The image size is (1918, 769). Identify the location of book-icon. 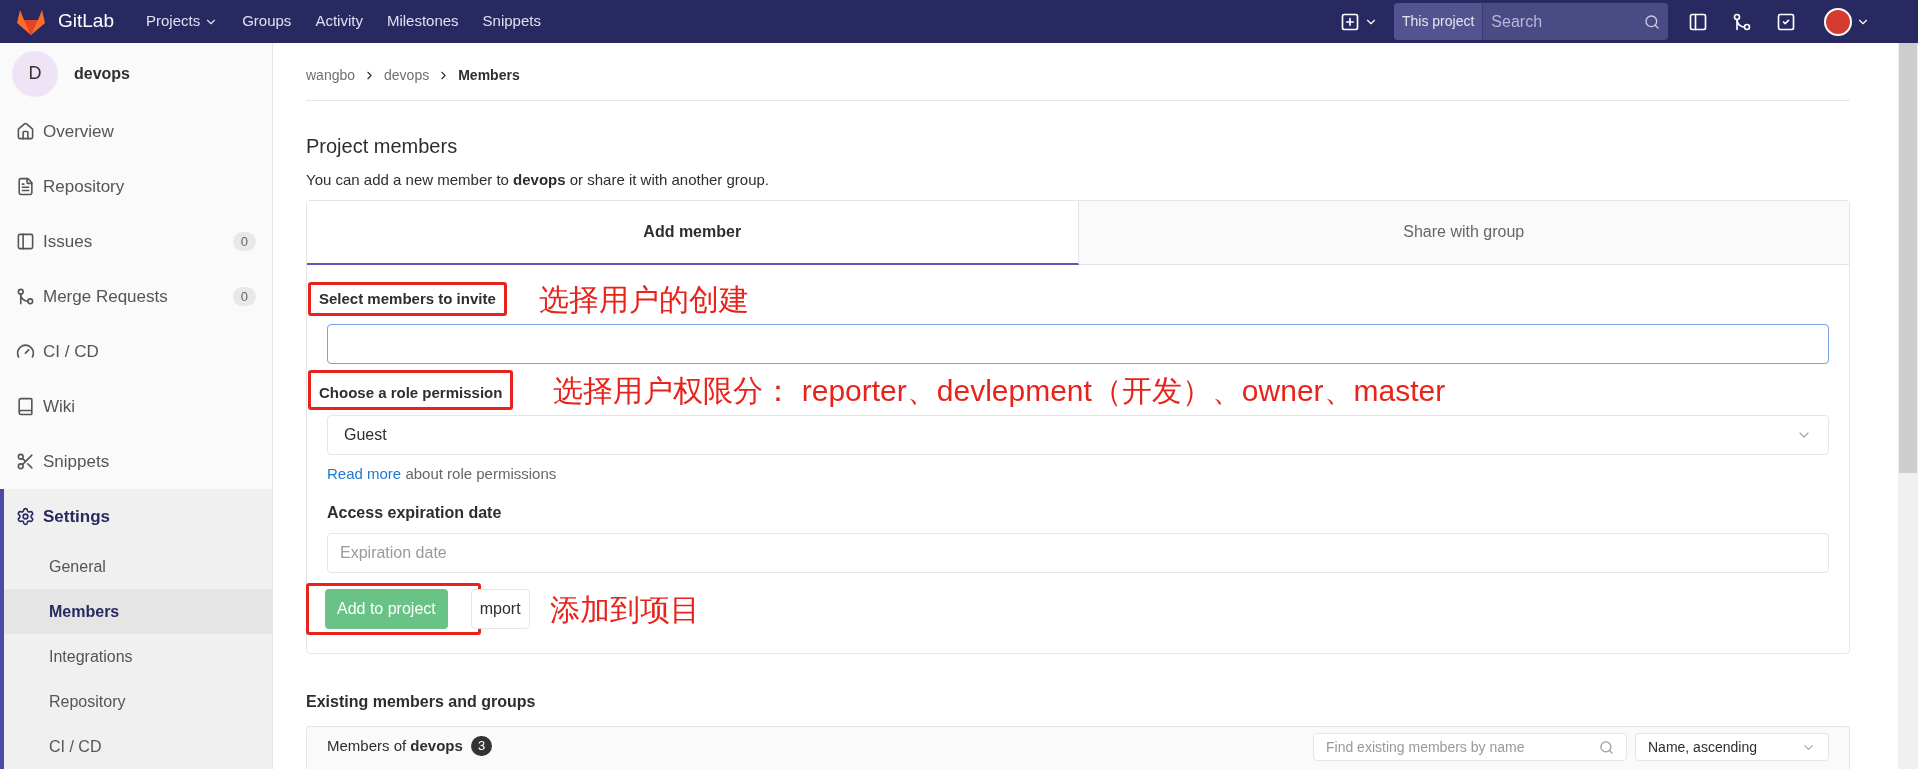
(25, 406).